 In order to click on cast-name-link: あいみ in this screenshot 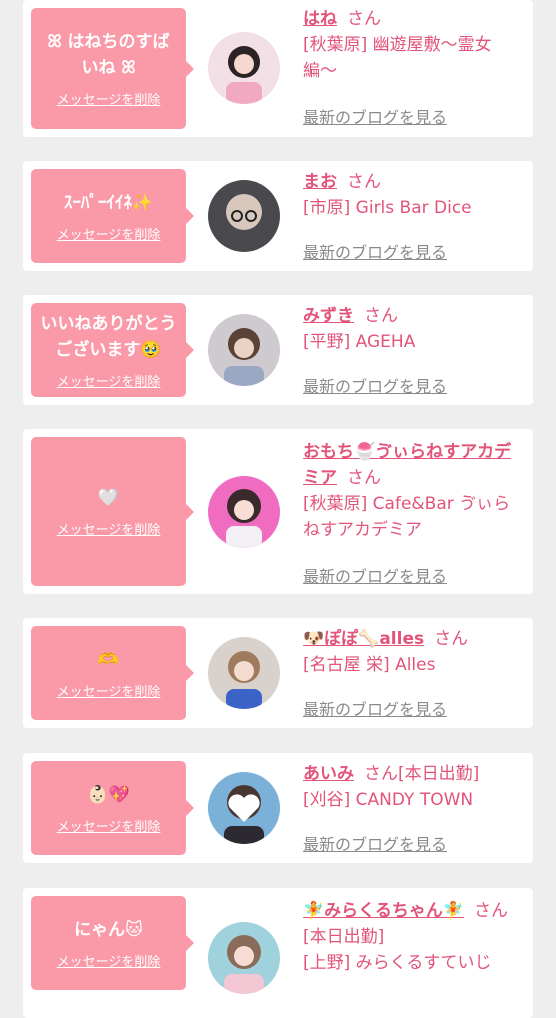, I will do `click(328, 774)`.